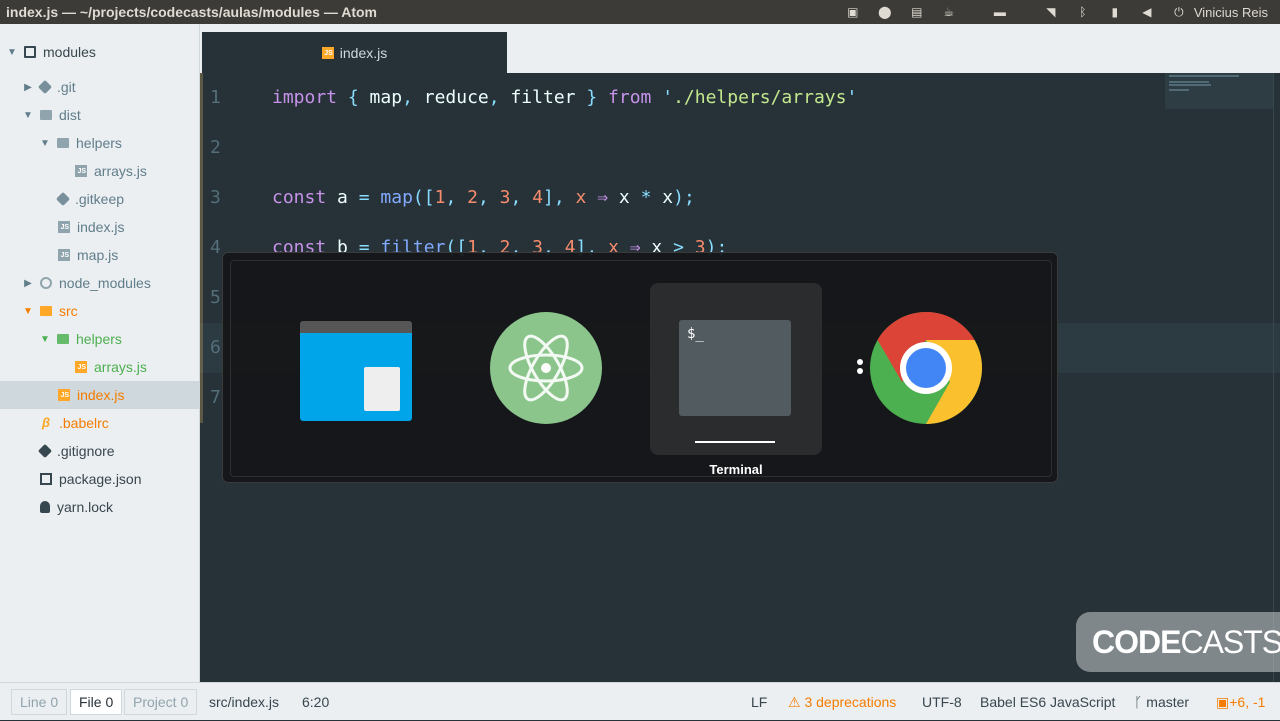  I want to click on deprecations-indicator: ⚠ 3 deprecations, so click(842, 702).